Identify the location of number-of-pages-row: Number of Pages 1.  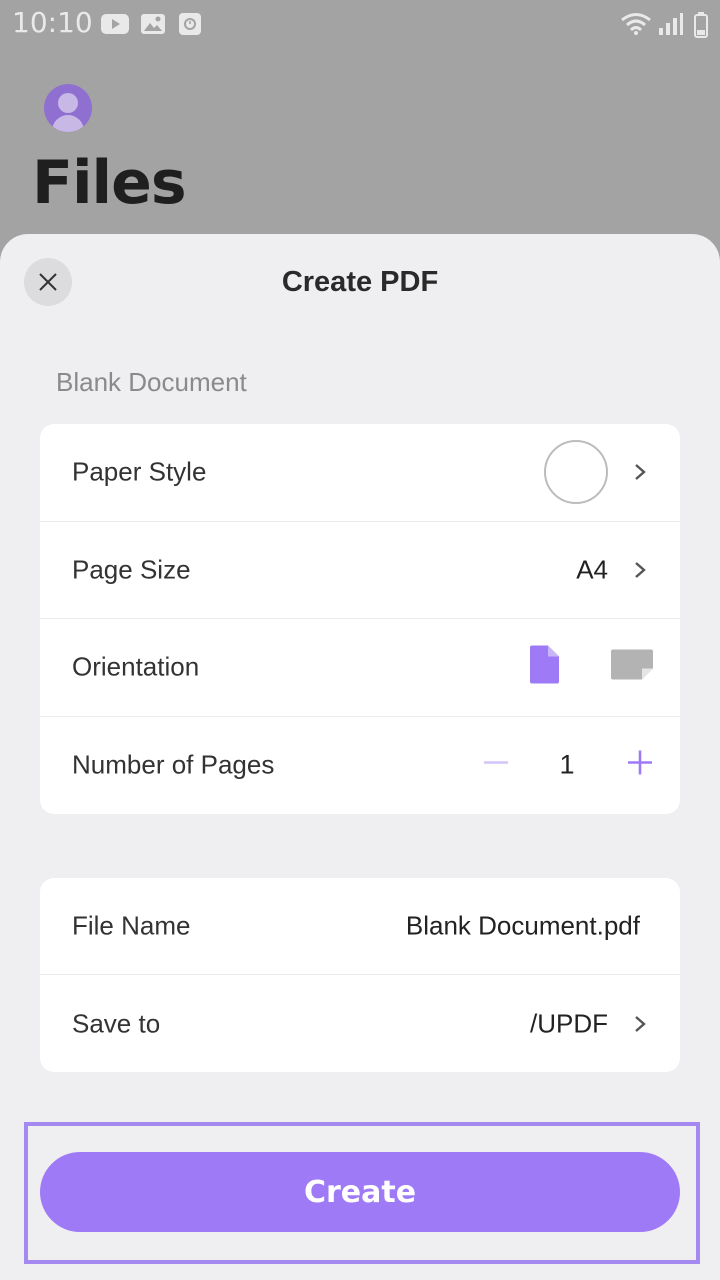
(360, 766).